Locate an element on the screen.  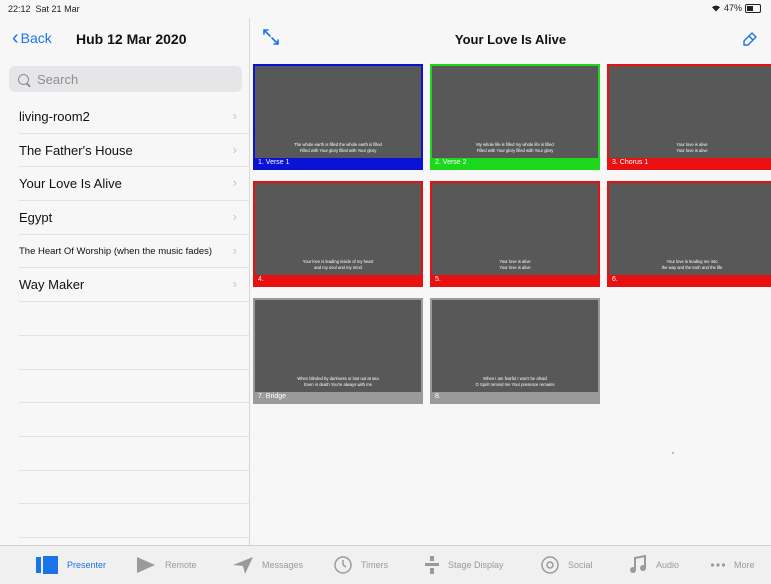
song-item-living-room2: living-room2 › is located at coordinates (134, 117).